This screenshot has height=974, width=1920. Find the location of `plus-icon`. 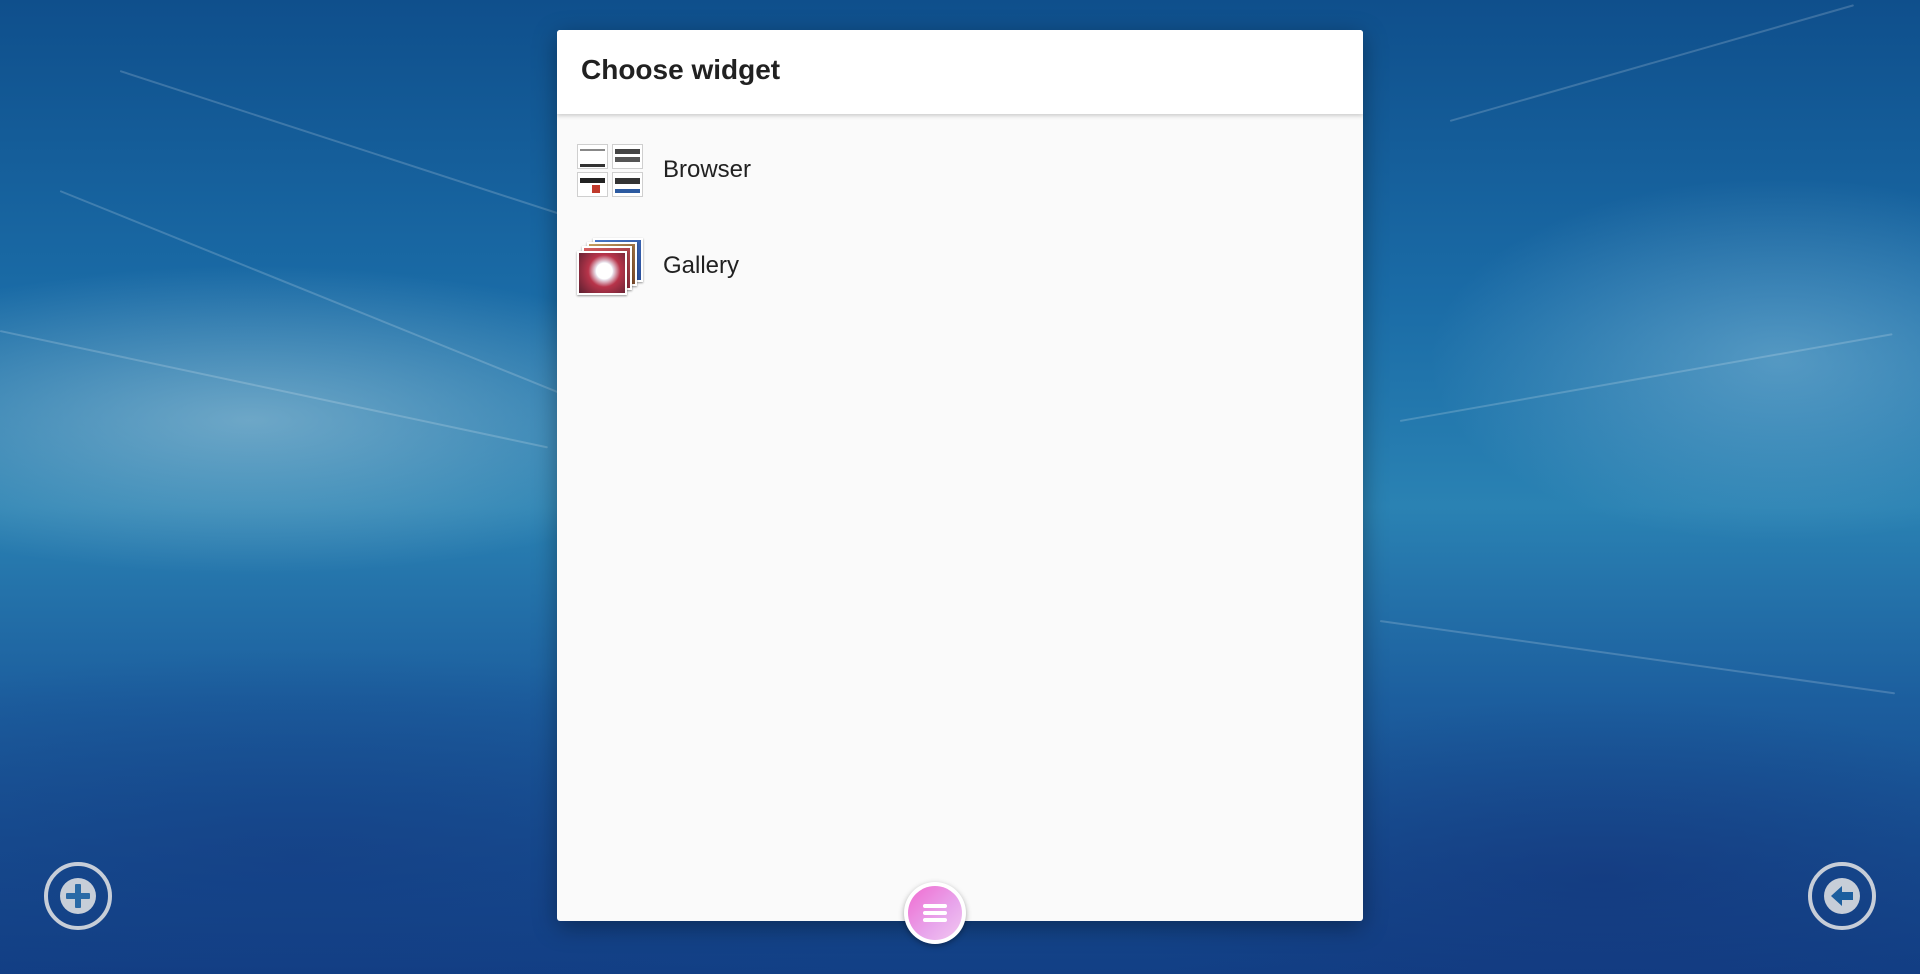

plus-icon is located at coordinates (78, 896).